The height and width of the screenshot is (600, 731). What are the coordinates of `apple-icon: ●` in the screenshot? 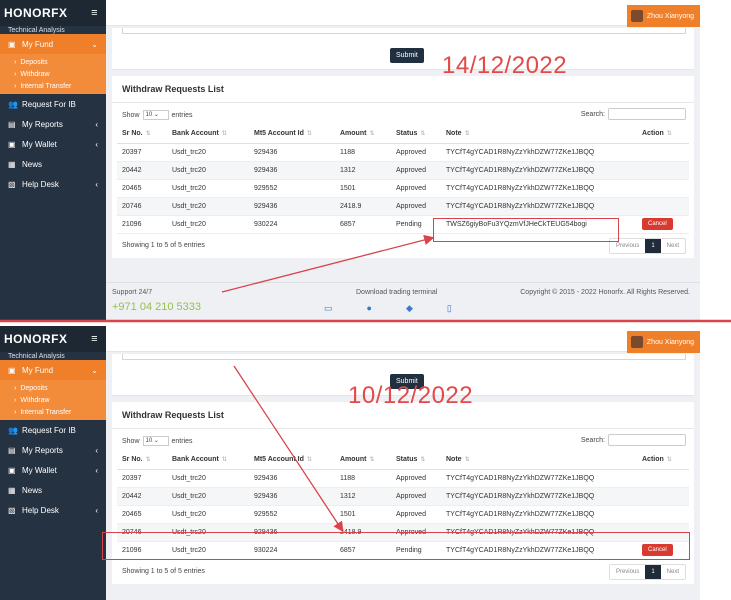 It's located at (369, 308).